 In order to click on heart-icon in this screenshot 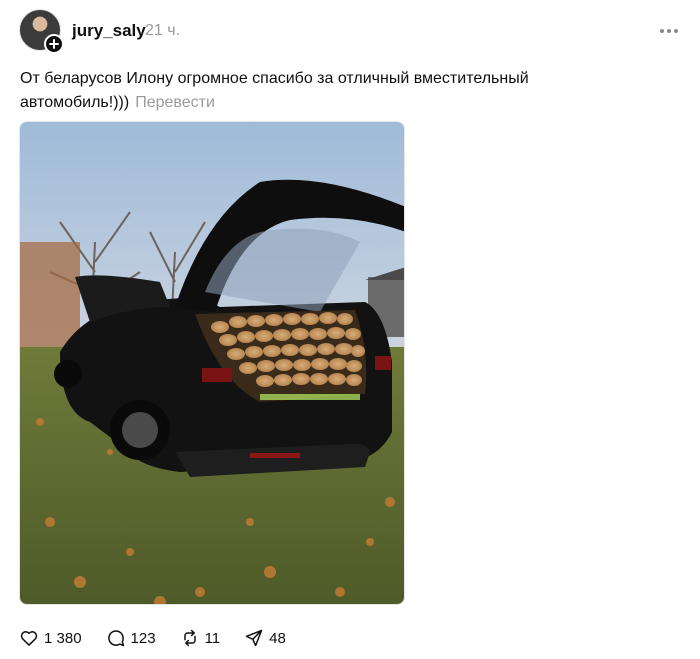, I will do `click(29, 638)`.